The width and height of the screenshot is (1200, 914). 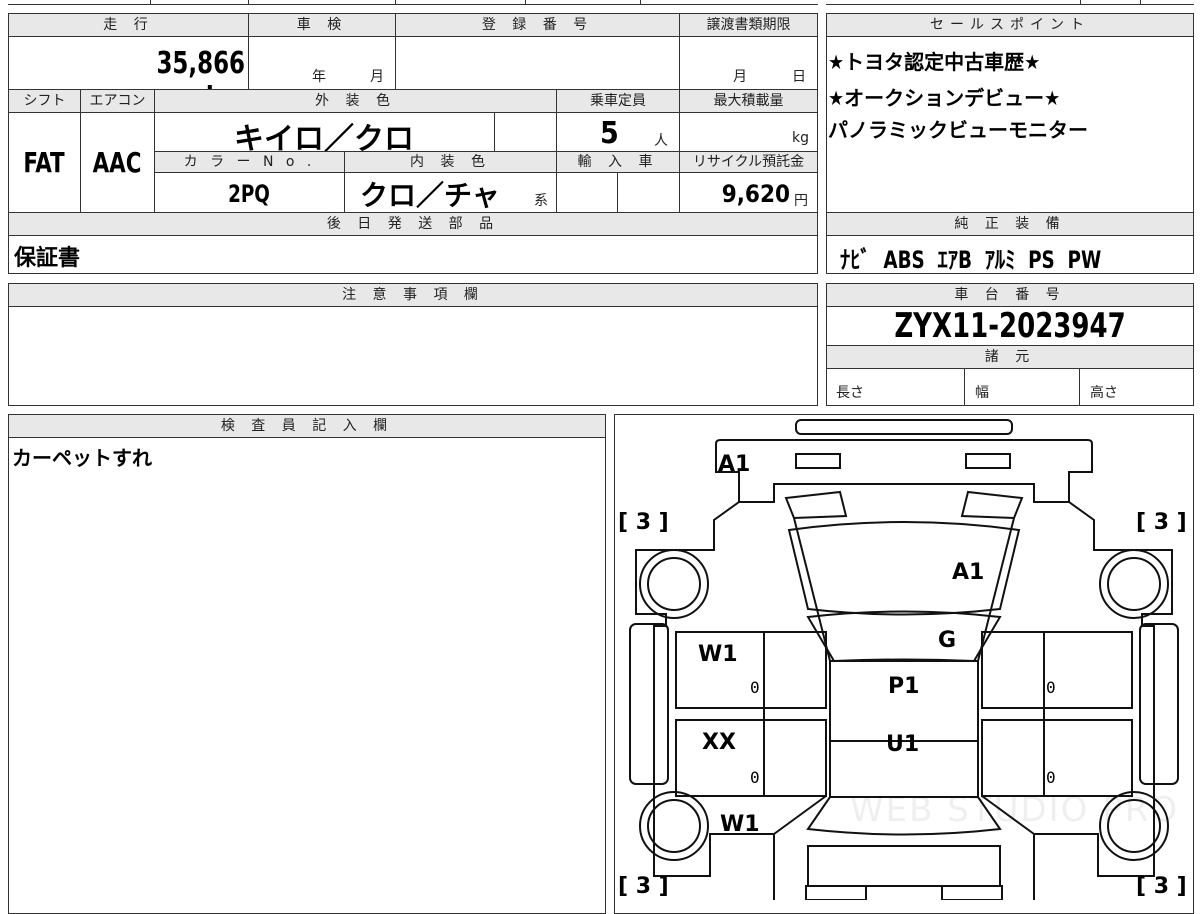 What do you see at coordinates (718, 654) in the screenshot?
I see `damage-left-front-door: W1` at bounding box center [718, 654].